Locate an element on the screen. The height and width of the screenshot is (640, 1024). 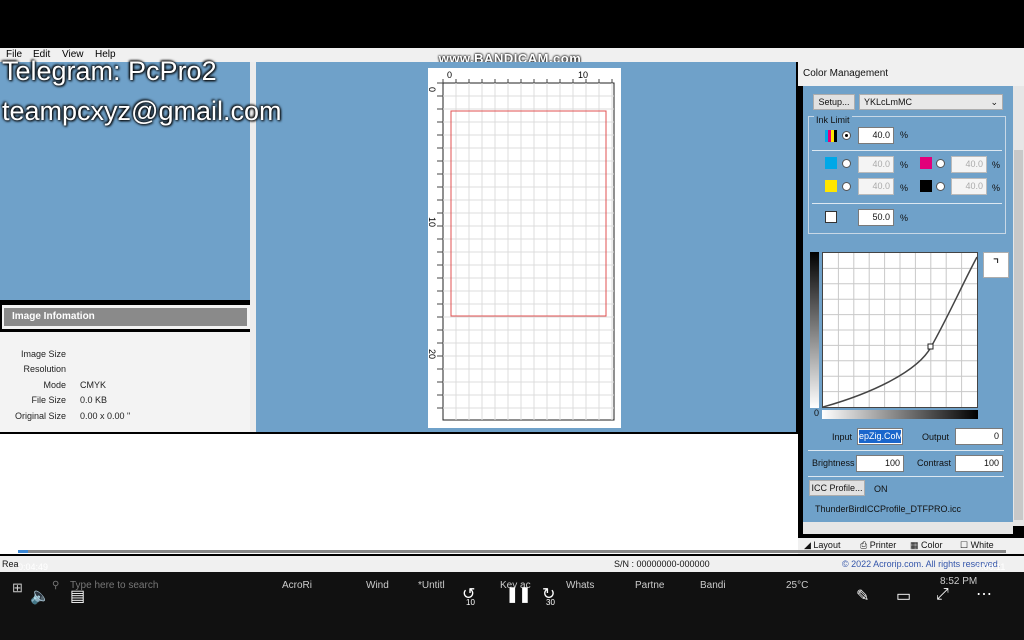
preview-strip is located at coordinates (399, 494).